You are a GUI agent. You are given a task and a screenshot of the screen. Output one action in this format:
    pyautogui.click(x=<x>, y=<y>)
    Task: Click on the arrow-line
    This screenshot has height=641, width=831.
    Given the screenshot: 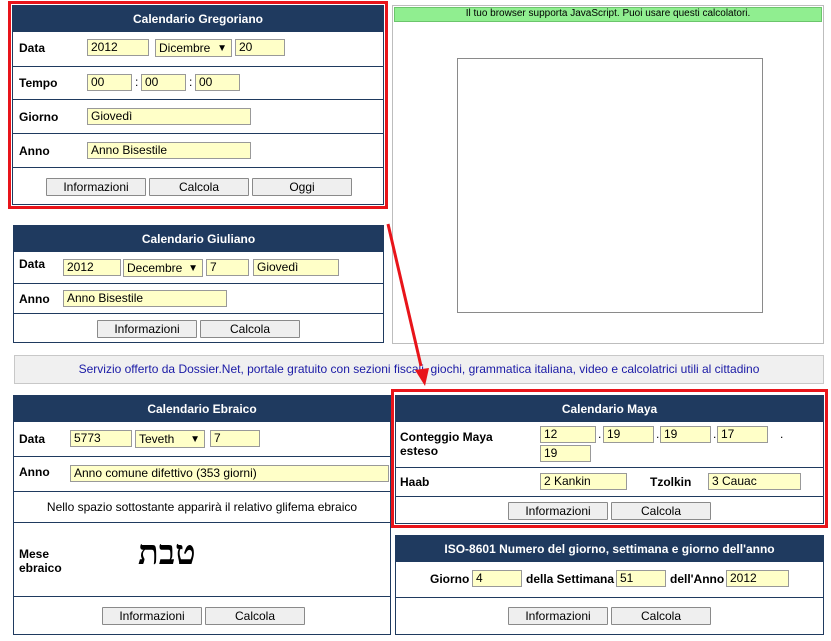 What is the action you would take?
    pyautogui.click(x=404, y=295)
    